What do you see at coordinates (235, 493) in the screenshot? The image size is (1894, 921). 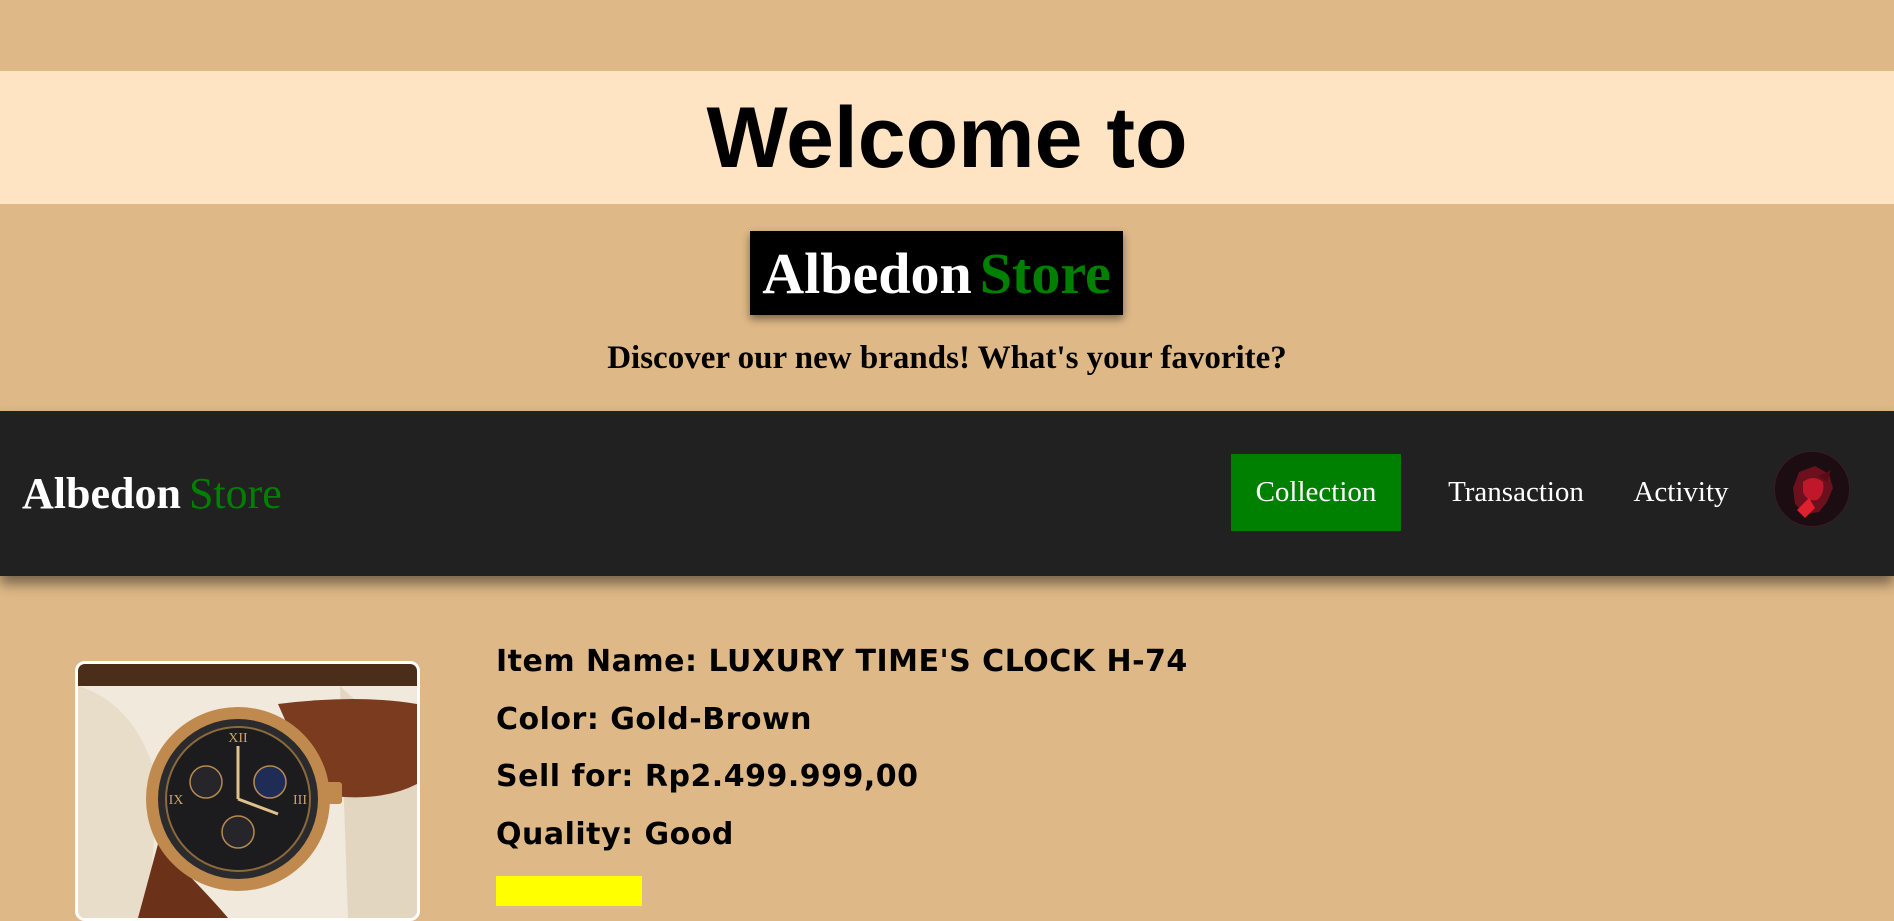 I see `navbar-brand-second: Store` at bounding box center [235, 493].